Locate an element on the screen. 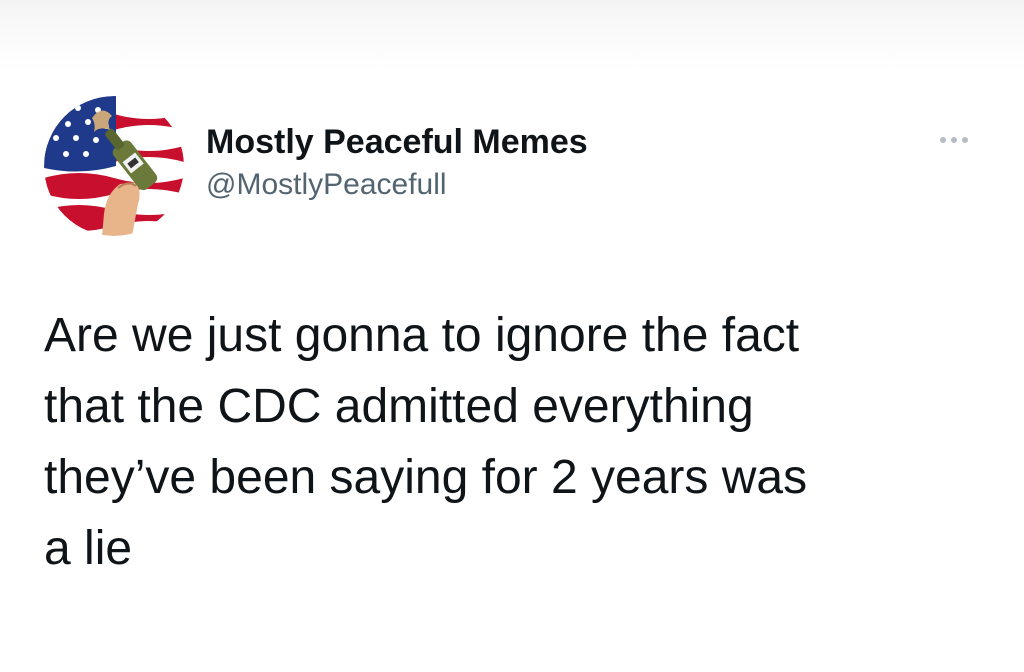 The image size is (1024, 672). author-handle: @MostlyPeacefull is located at coordinates (397, 185).